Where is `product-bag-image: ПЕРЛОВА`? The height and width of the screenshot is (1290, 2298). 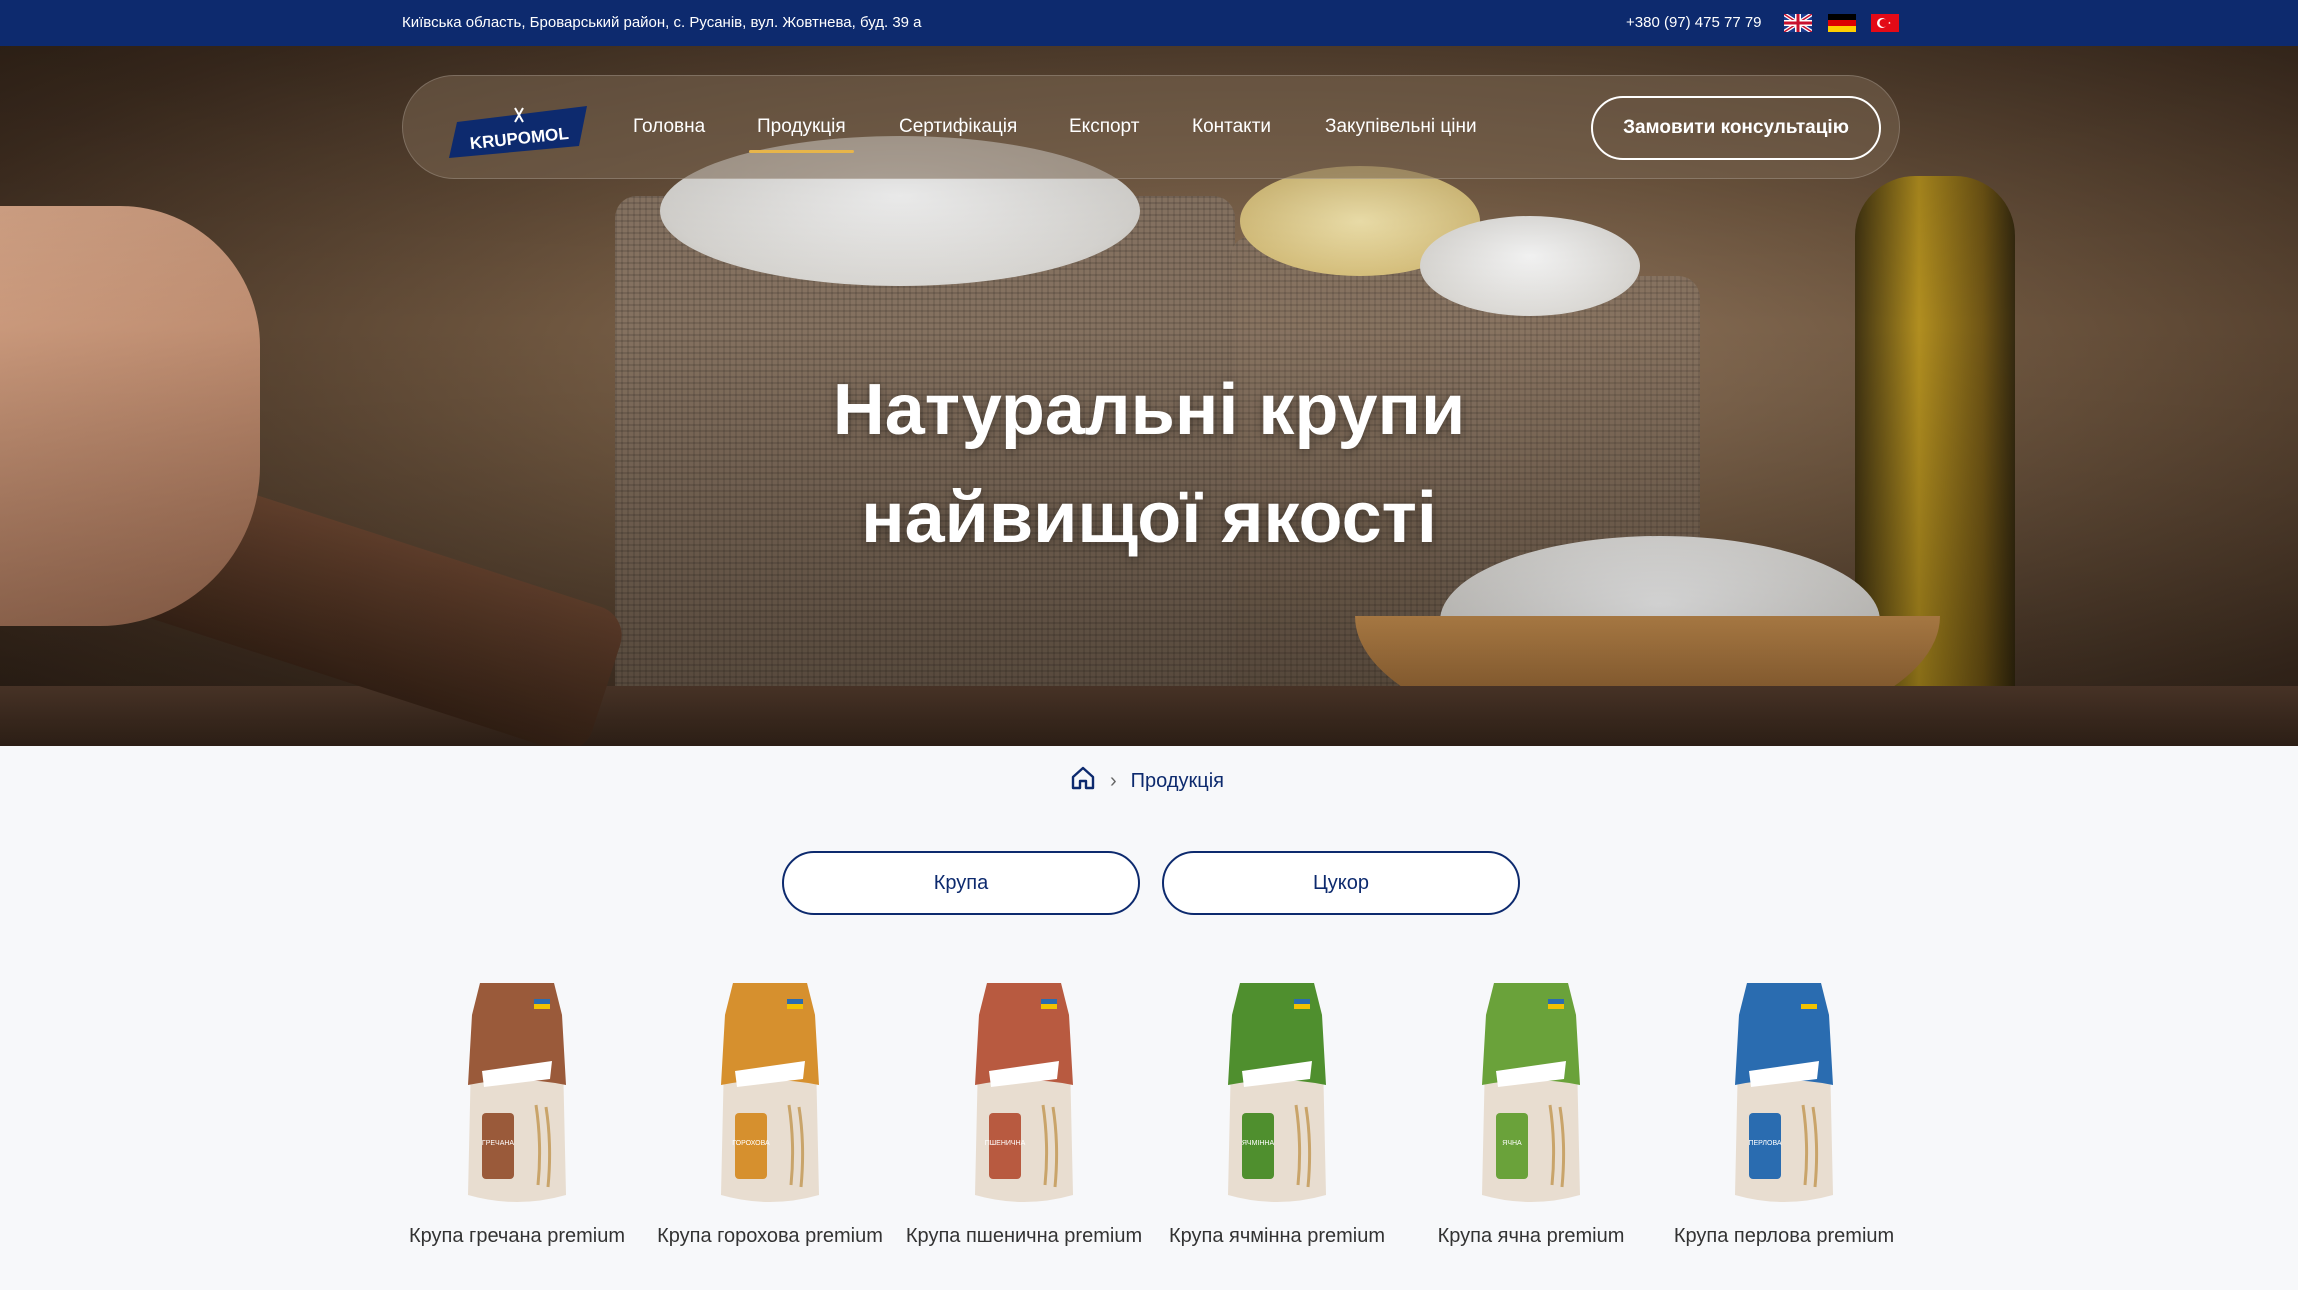 product-bag-image: ПЕРЛОВА is located at coordinates (1784, 1092).